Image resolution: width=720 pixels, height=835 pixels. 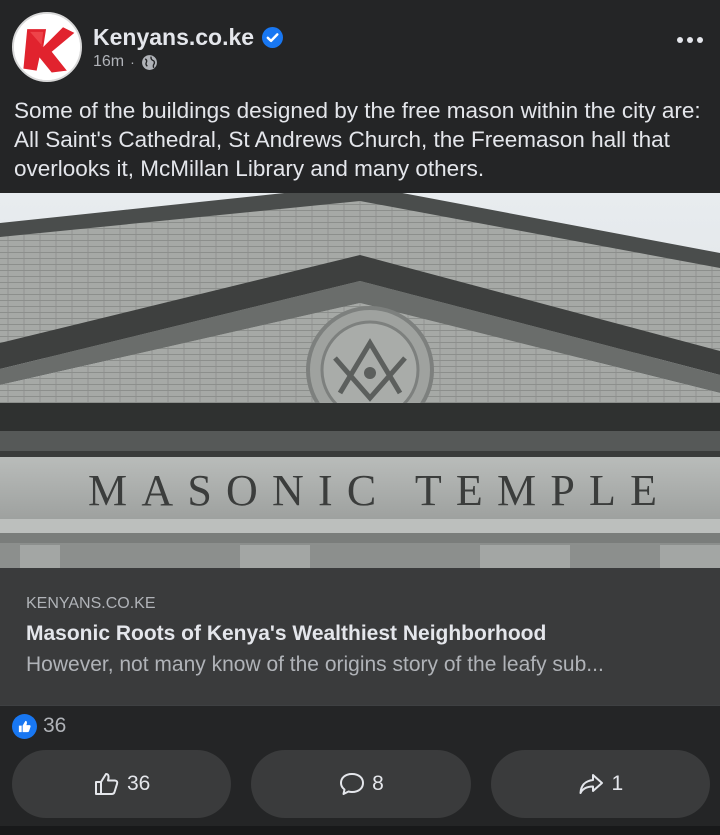 I want to click on kenyans-logo-icon, so click(x=47, y=47).